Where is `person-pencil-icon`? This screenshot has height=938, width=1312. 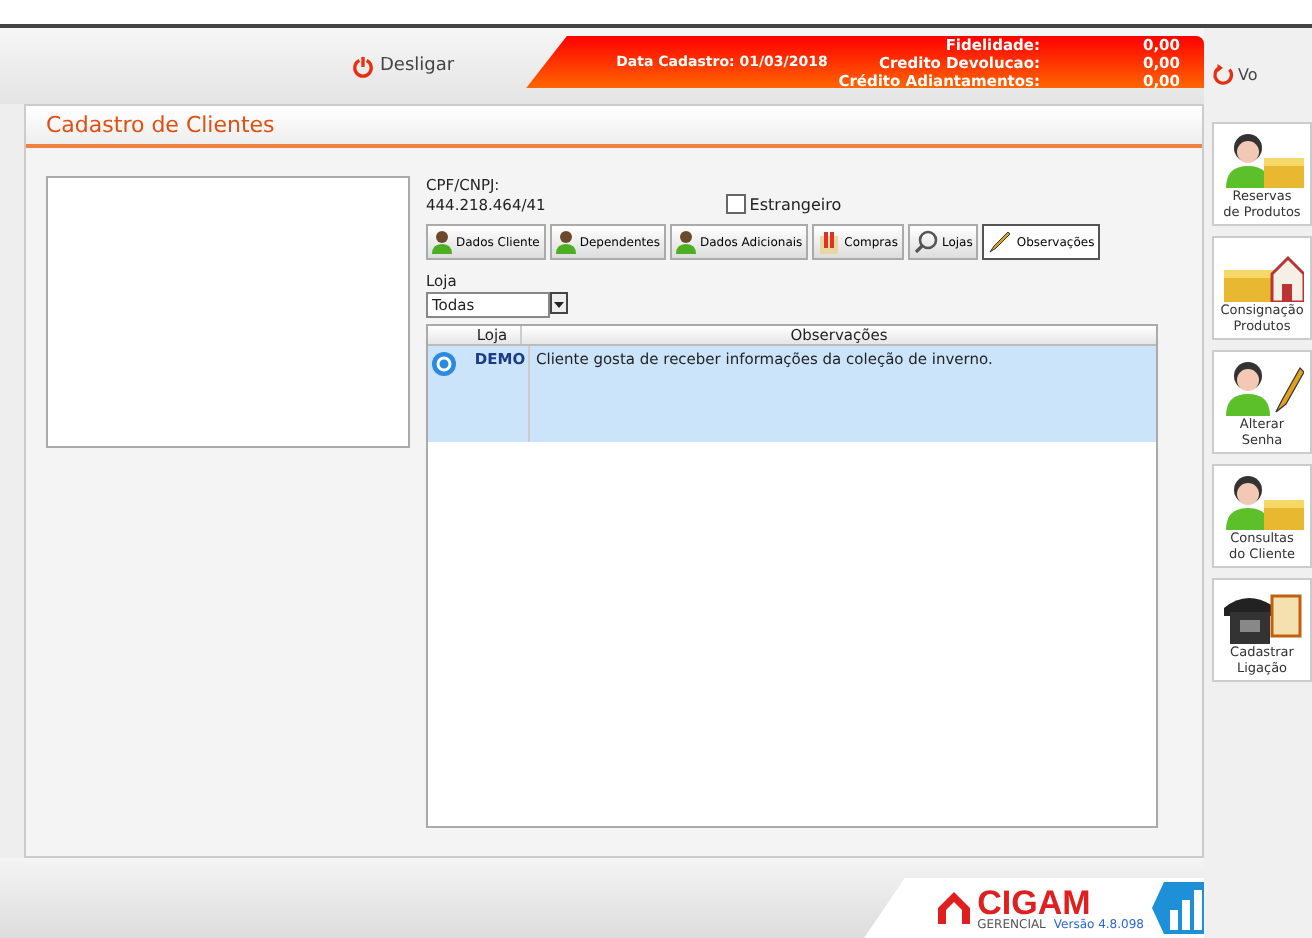
person-pencil-icon is located at coordinates (1262, 386).